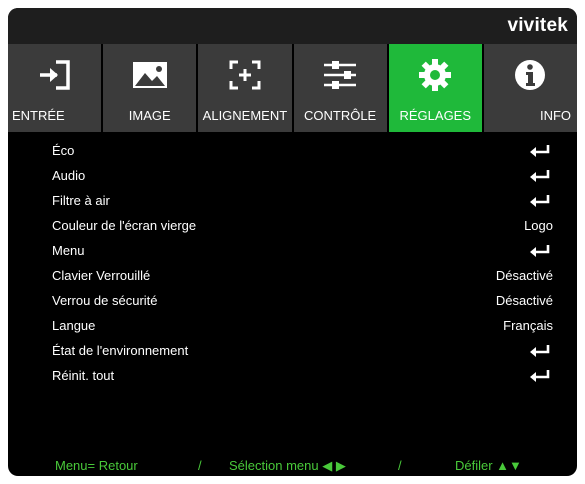  Describe the element at coordinates (63, 150) in the screenshot. I see `menu-item-label: Éco` at that location.